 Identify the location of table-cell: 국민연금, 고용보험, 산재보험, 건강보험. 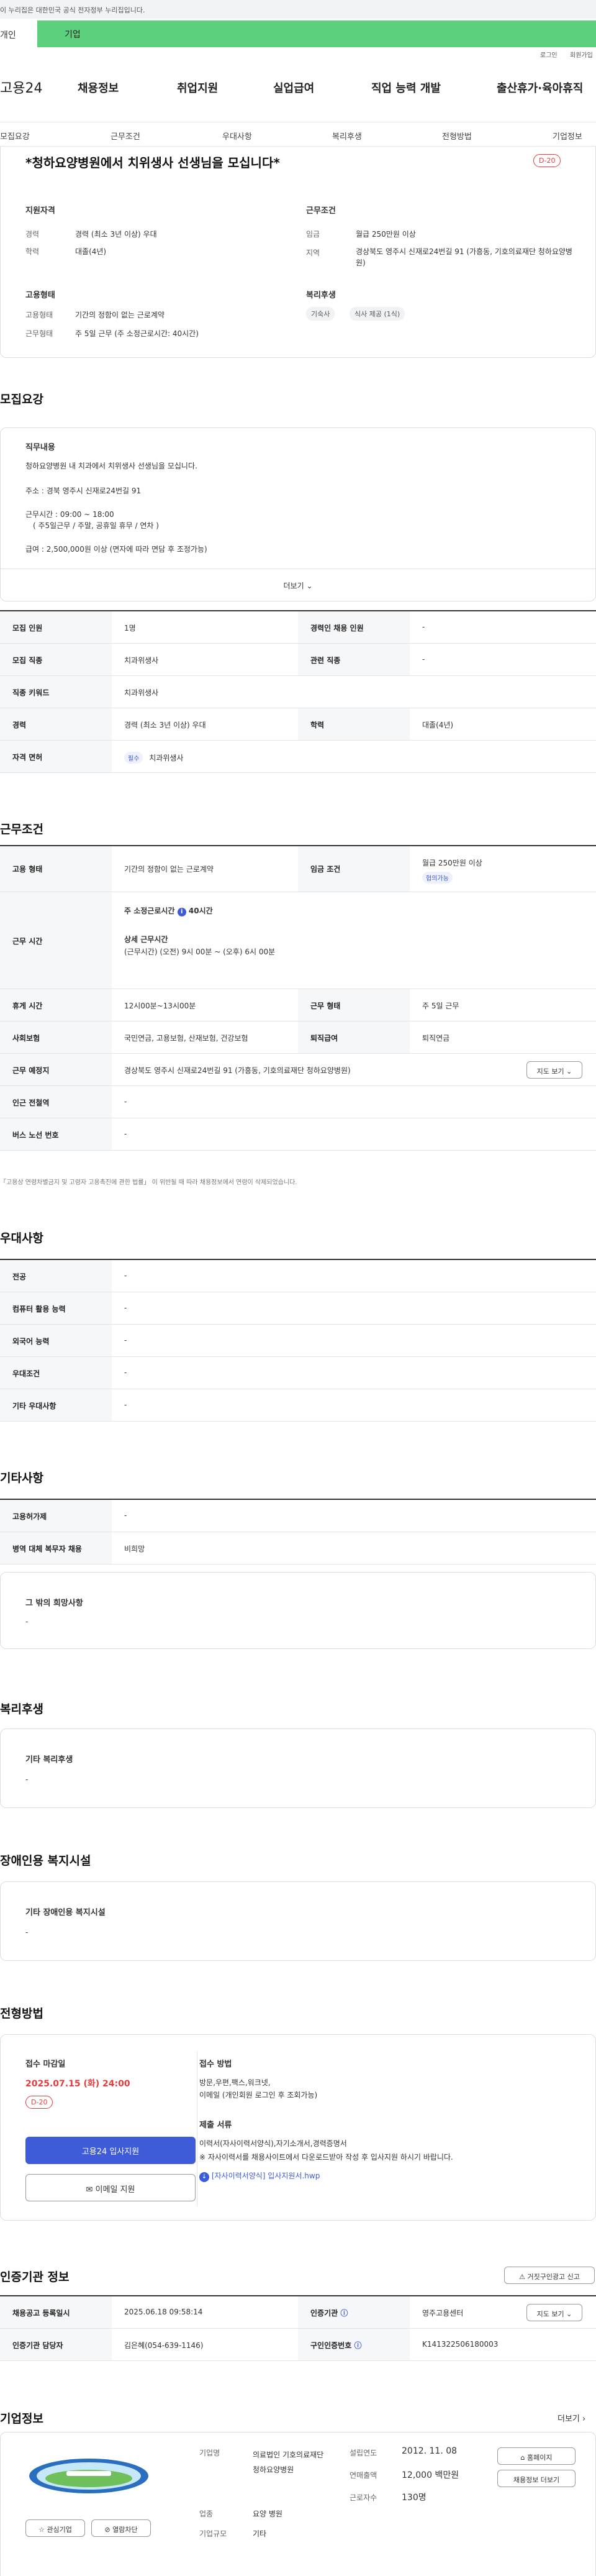
(186, 1038).